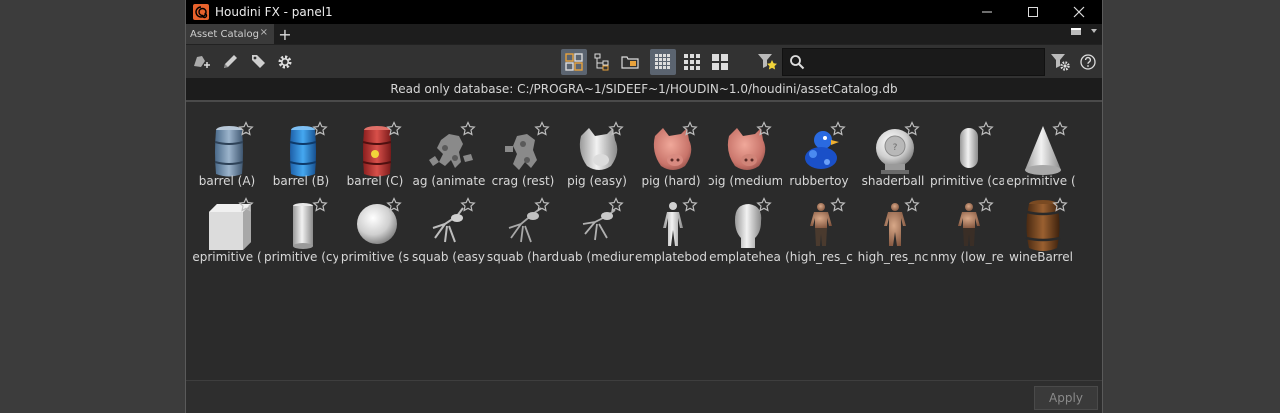 The width and height of the screenshot is (1280, 413). What do you see at coordinates (449, 157) in the screenshot?
I see `asset-tile: ag (animate` at bounding box center [449, 157].